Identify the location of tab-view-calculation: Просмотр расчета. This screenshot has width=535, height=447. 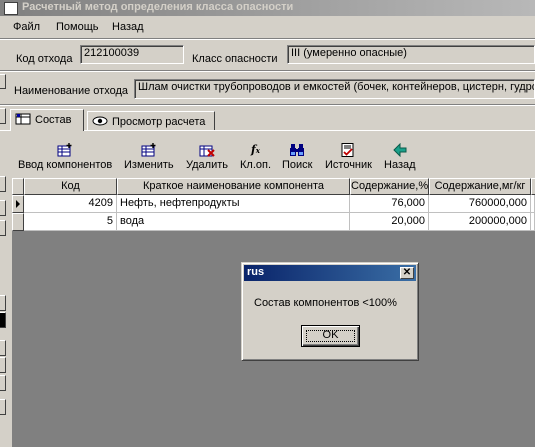
(151, 121).